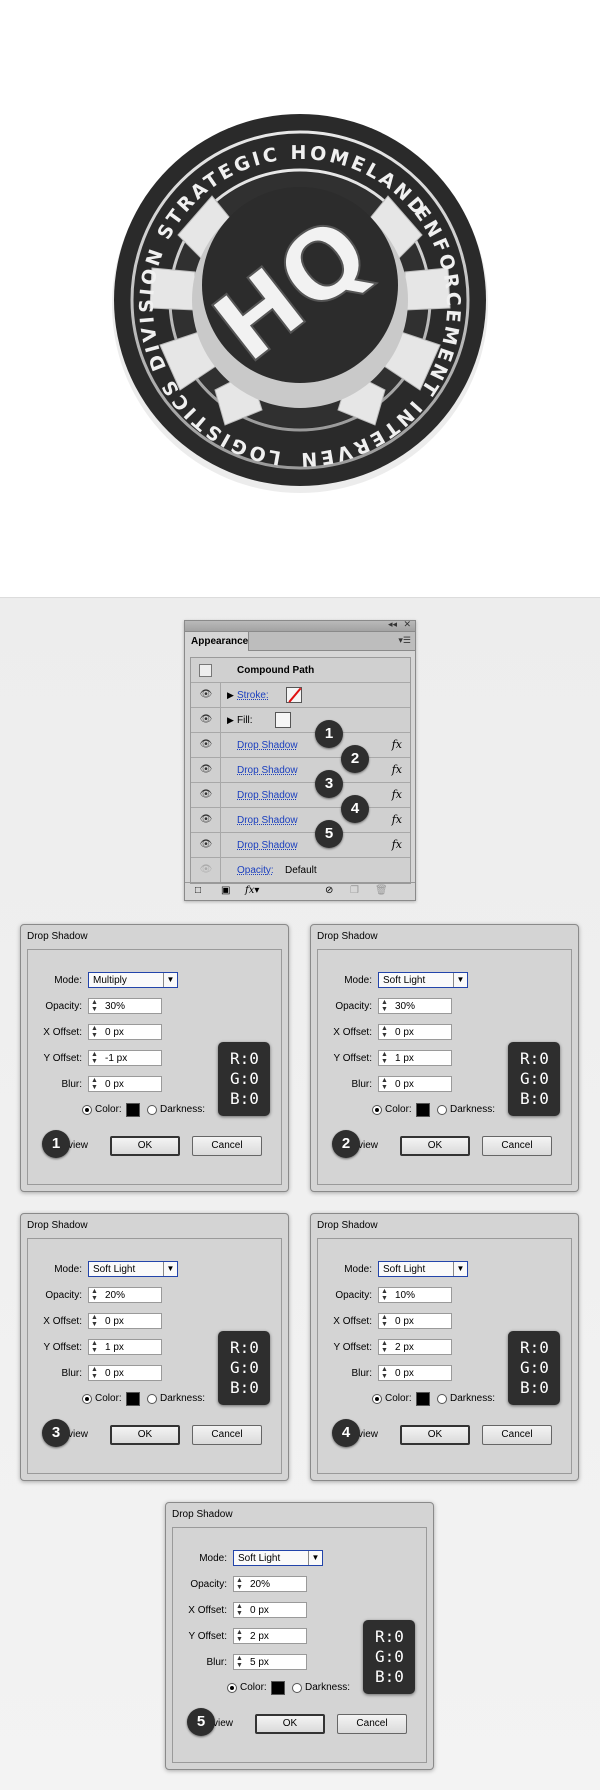 The image size is (600, 1790). Describe the element at coordinates (404, 640) in the screenshot. I see `panel-menu-icon: ▾☰` at that location.